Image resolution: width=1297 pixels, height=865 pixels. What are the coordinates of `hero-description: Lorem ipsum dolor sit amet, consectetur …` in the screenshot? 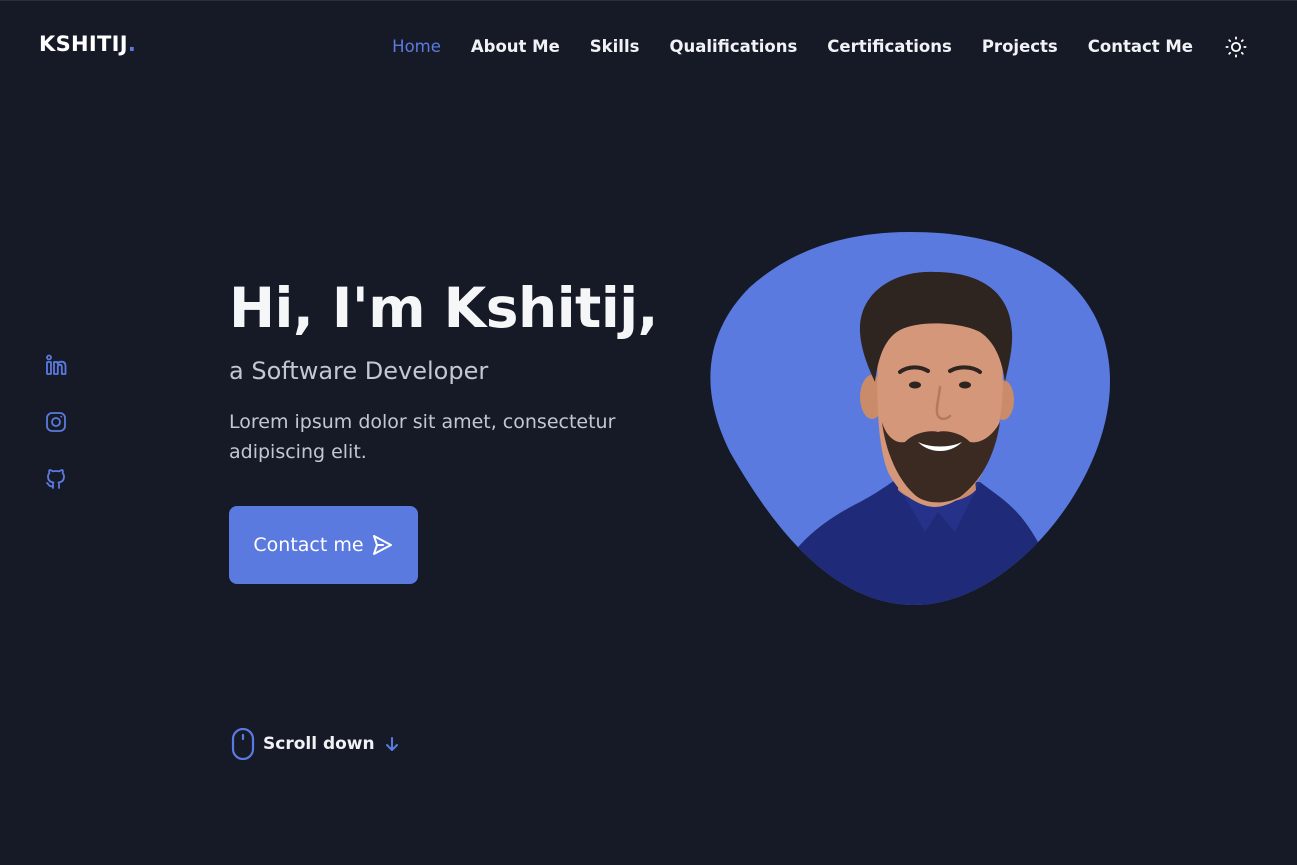 It's located at (422, 437).